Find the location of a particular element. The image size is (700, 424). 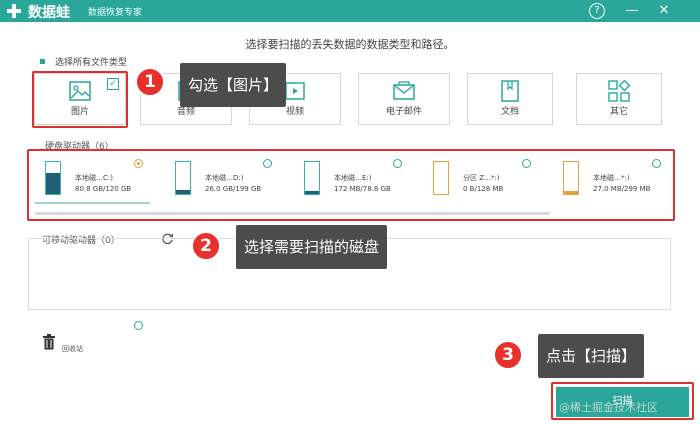

watermark: @稀土掘金技术社区 is located at coordinates (608, 407).